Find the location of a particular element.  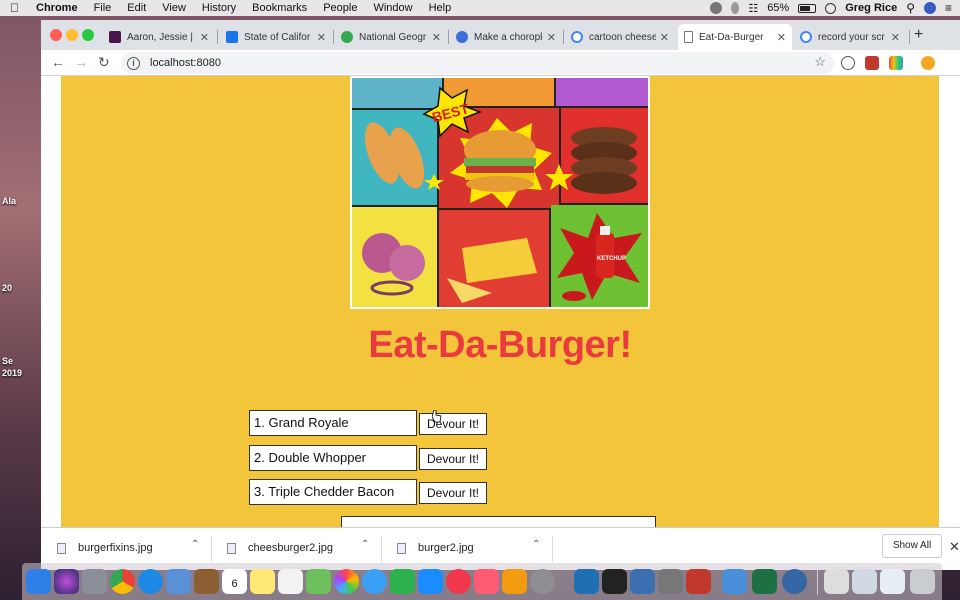

menu-bookmarks: Bookmarks is located at coordinates (279, 8).